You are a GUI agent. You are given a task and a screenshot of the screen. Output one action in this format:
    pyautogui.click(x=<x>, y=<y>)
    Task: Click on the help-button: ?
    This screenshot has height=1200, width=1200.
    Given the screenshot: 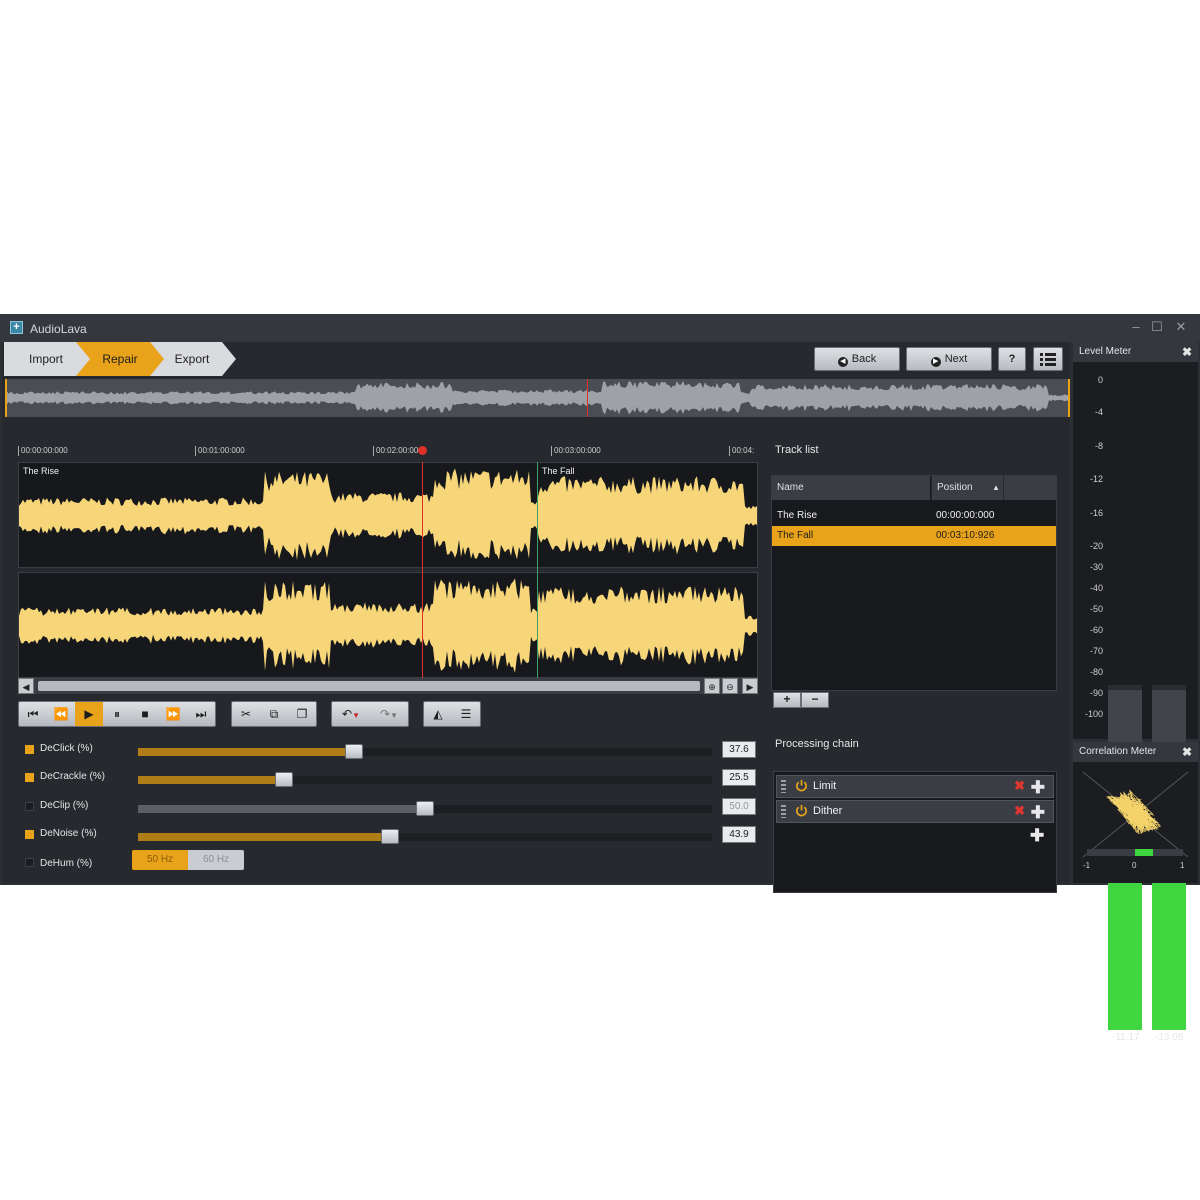 What is the action you would take?
    pyautogui.click(x=1012, y=359)
    